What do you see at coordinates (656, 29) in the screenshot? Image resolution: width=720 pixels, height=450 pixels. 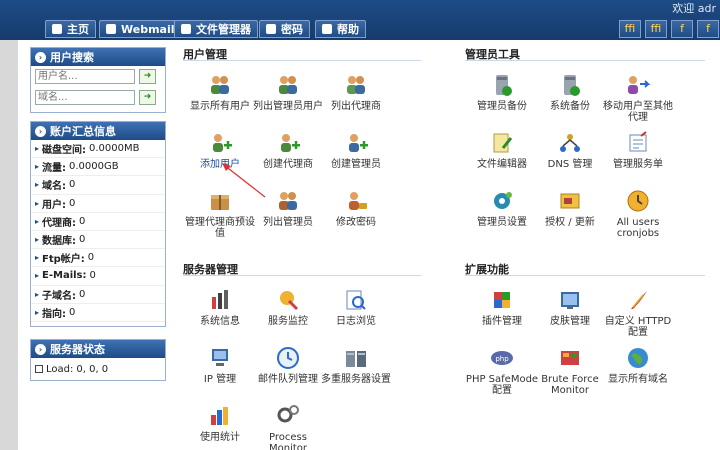 I see `right-button-2: ffi` at bounding box center [656, 29].